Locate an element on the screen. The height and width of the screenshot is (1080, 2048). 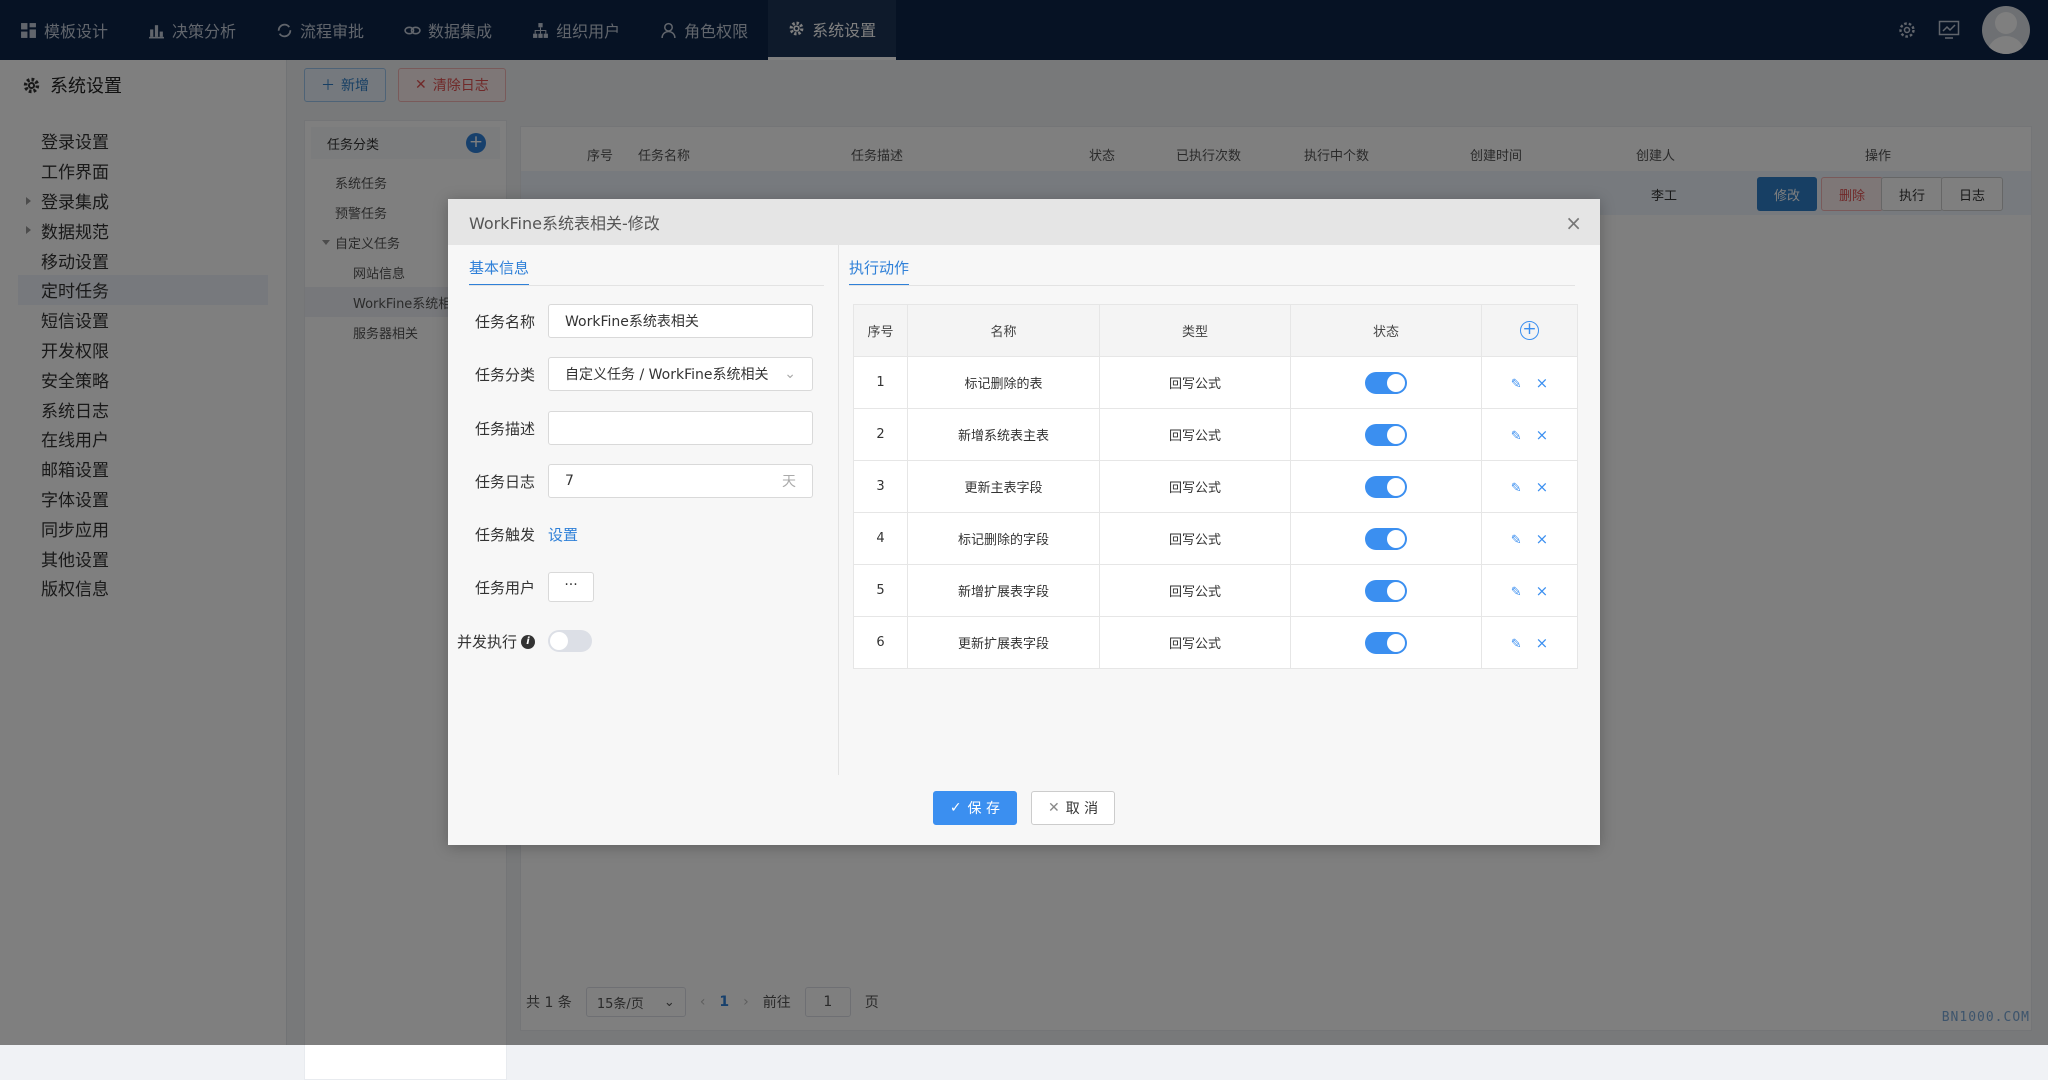
form-row-name: 任务名称 WorkFine系统表相关 is located at coordinates (630, 321).